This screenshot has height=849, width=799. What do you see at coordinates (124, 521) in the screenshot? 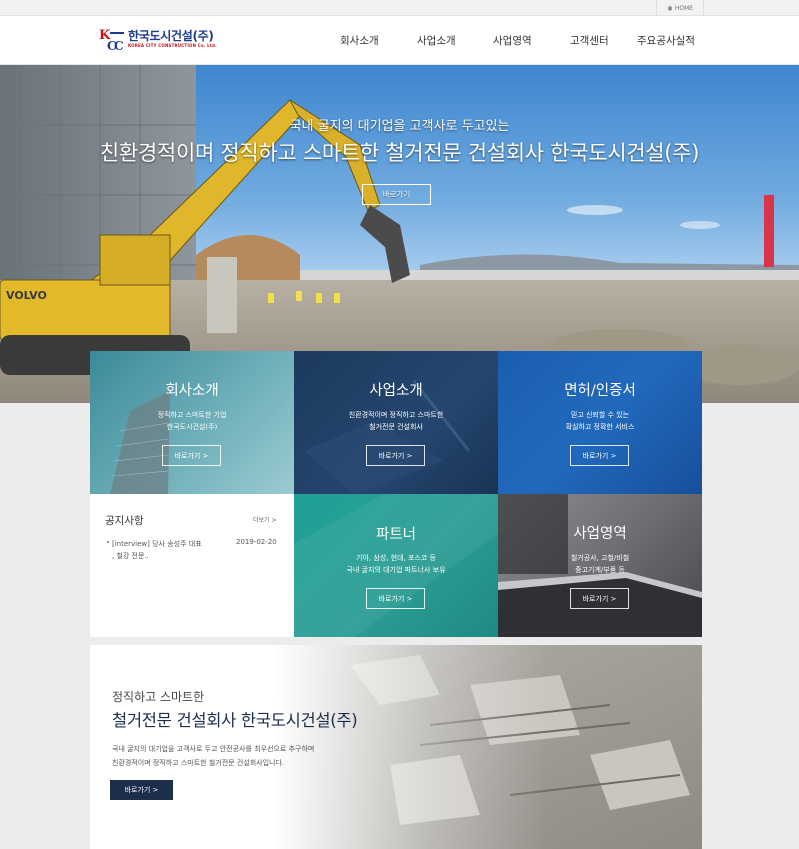
I see `notice-title: 공지사항` at bounding box center [124, 521].